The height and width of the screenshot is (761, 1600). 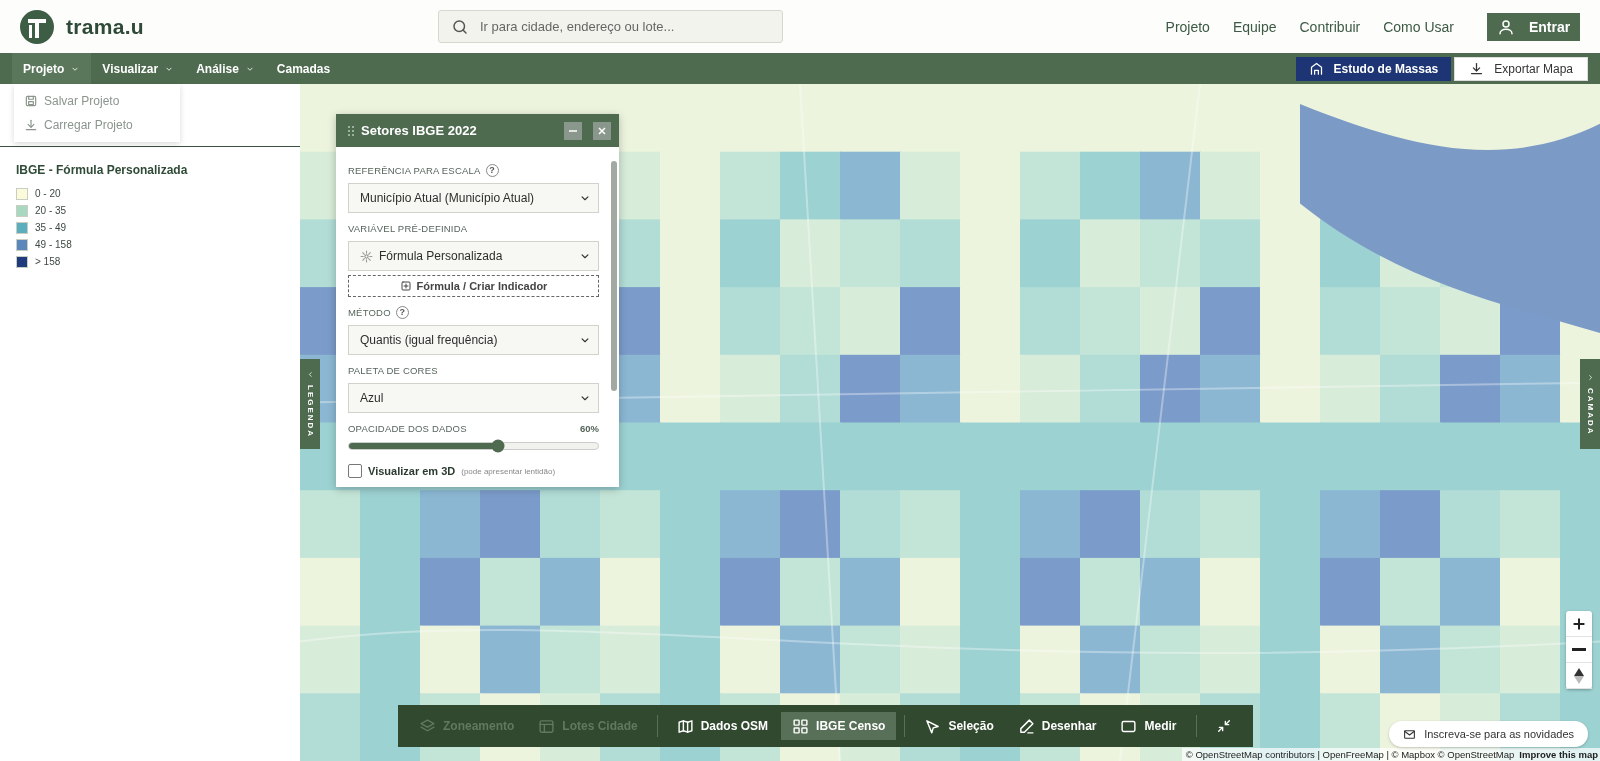 I want to click on cursor-icon, so click(x=933, y=726).